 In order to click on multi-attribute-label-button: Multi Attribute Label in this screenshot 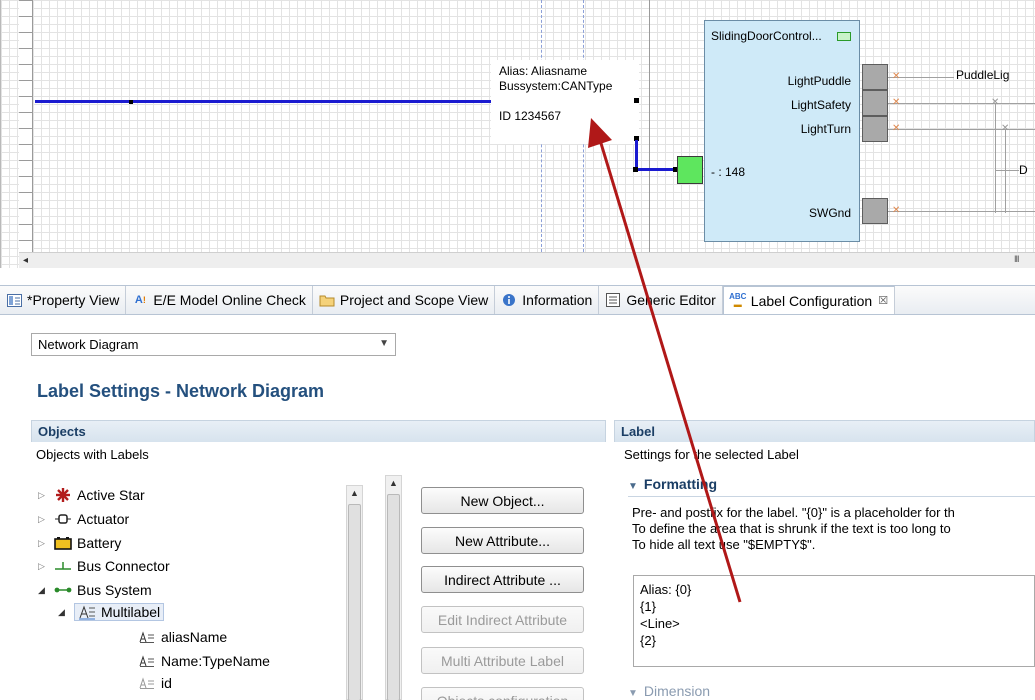, I will do `click(502, 660)`.